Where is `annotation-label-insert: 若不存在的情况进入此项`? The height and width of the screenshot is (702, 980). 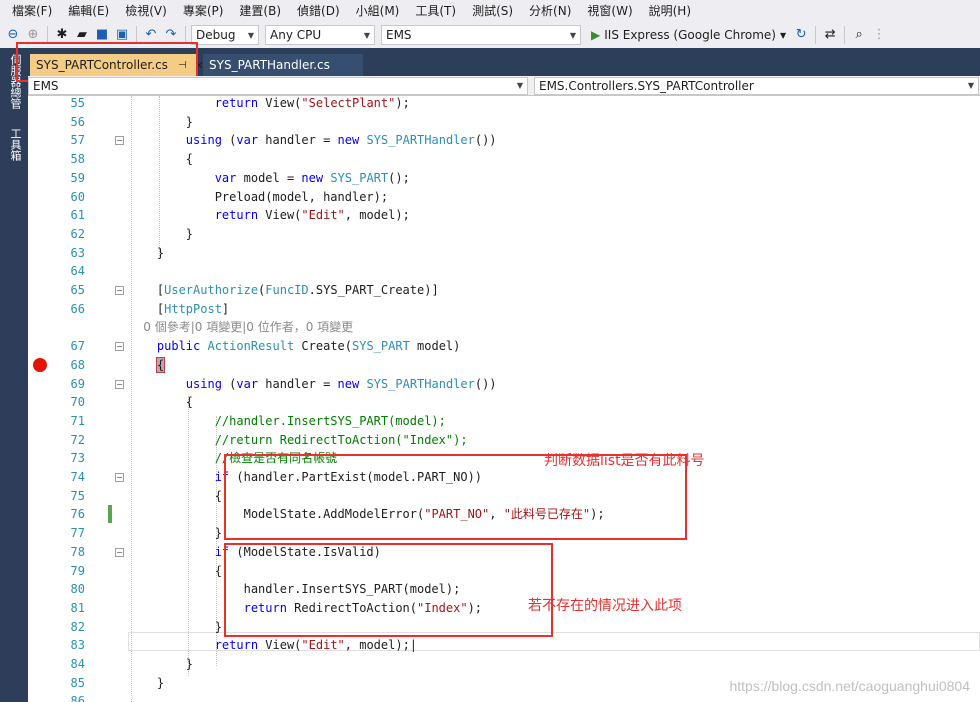 annotation-label-insert: 若不存在的情况进入此项 is located at coordinates (605, 606).